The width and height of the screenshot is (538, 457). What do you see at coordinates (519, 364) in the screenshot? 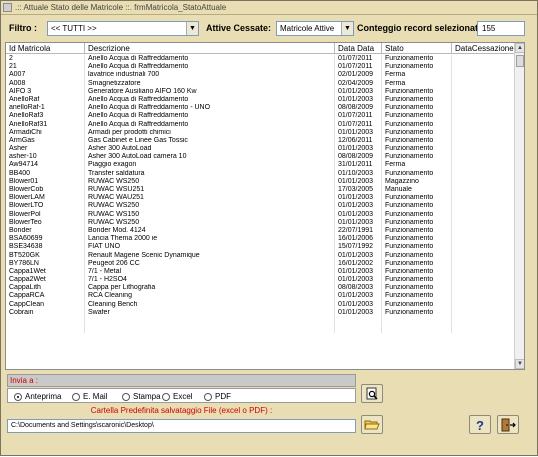
I see `scroll-down-icon: ▼` at bounding box center [519, 364].